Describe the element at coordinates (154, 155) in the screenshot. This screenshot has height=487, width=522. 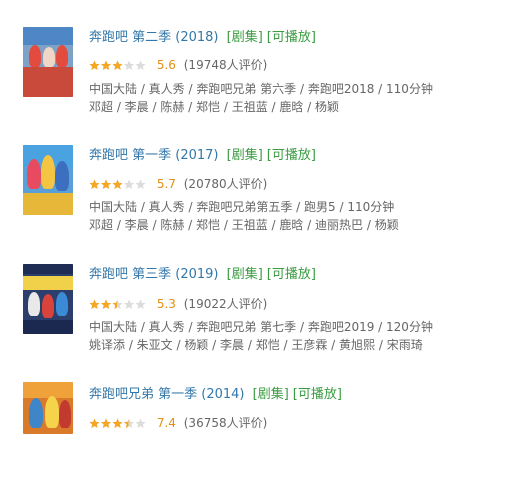
I see `result-title: 奔跑吧 第一季 (2017)` at that location.